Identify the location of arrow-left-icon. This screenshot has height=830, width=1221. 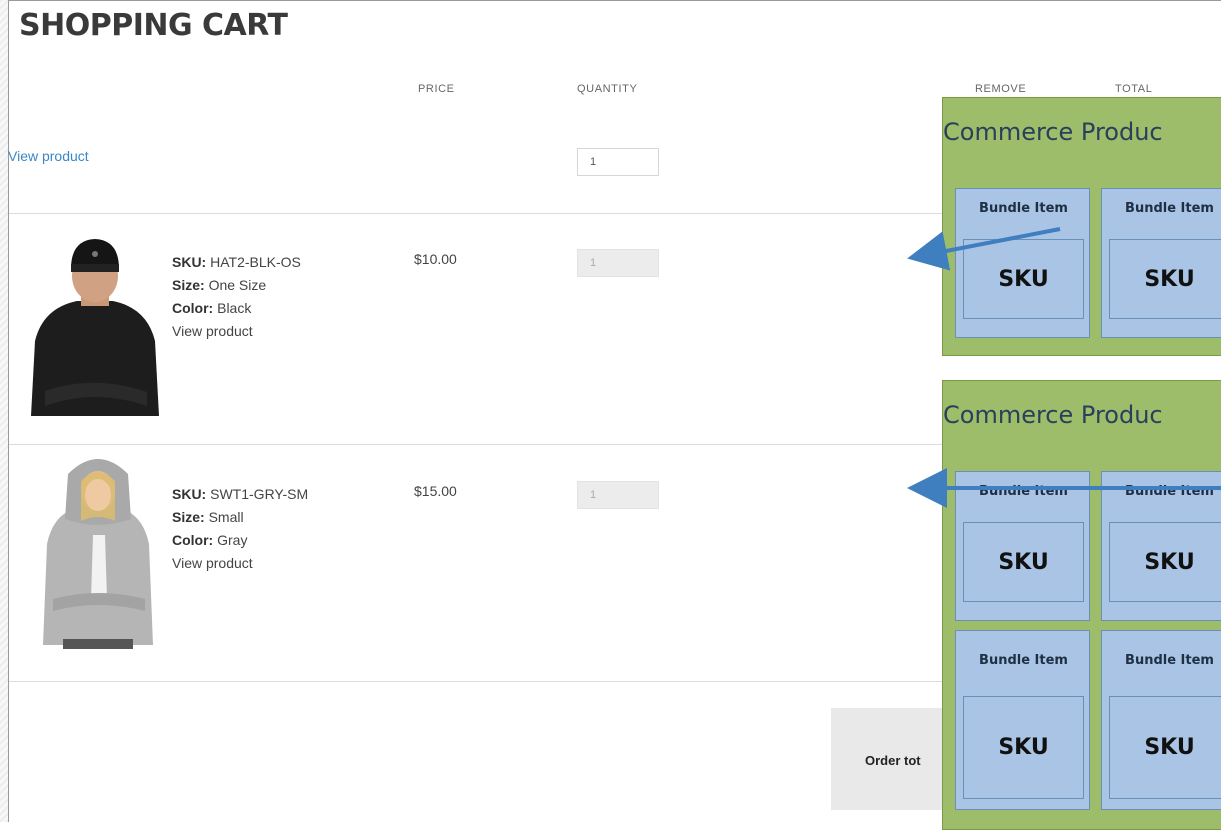
(1064, 367).